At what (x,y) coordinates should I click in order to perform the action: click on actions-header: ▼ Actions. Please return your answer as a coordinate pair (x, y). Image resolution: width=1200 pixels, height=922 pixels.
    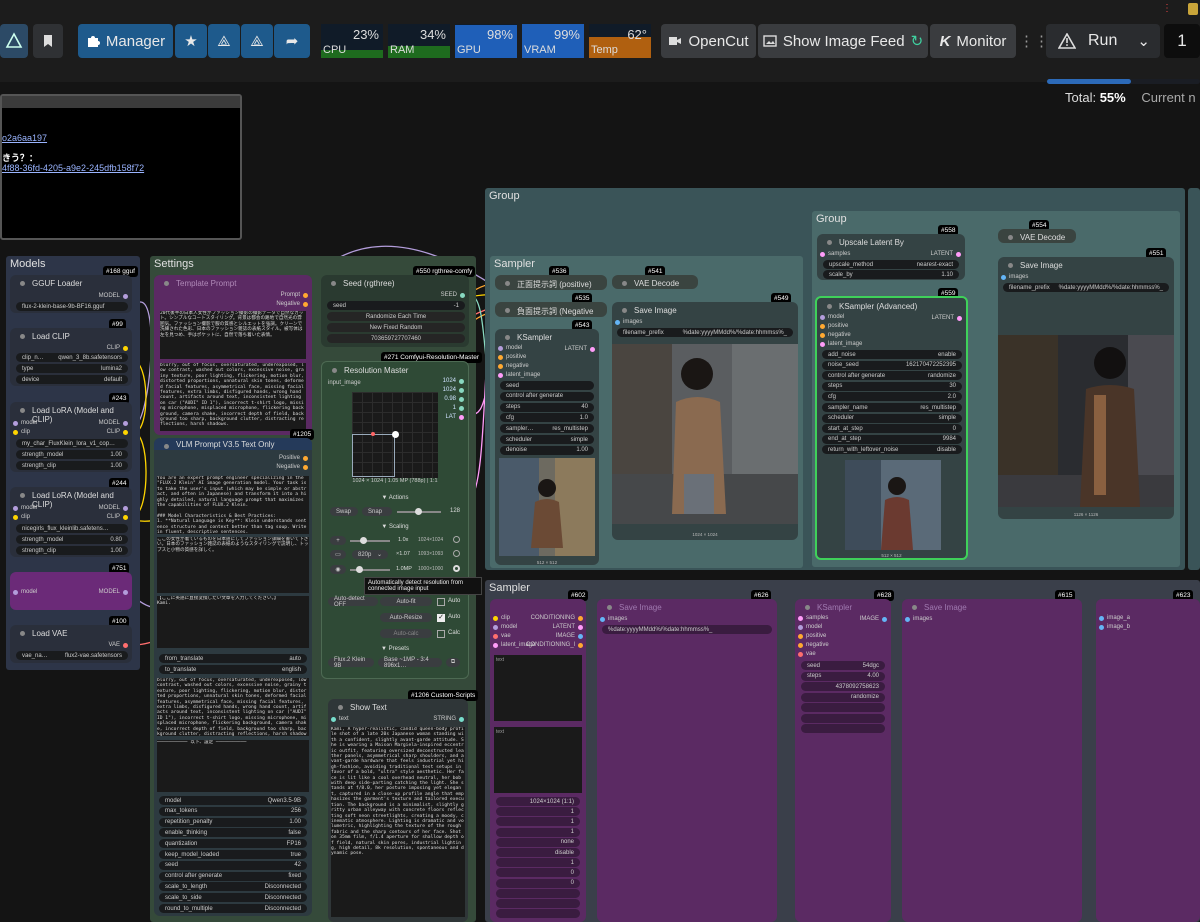
    Looking at the image, I should click on (395, 498).